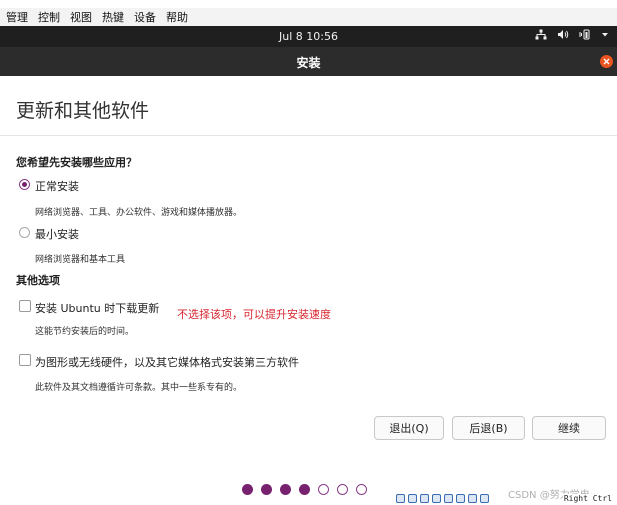 This screenshot has width=617, height=505. I want to click on download-updates-label: 安装 Ubuntu 时下载更新, so click(97, 308).